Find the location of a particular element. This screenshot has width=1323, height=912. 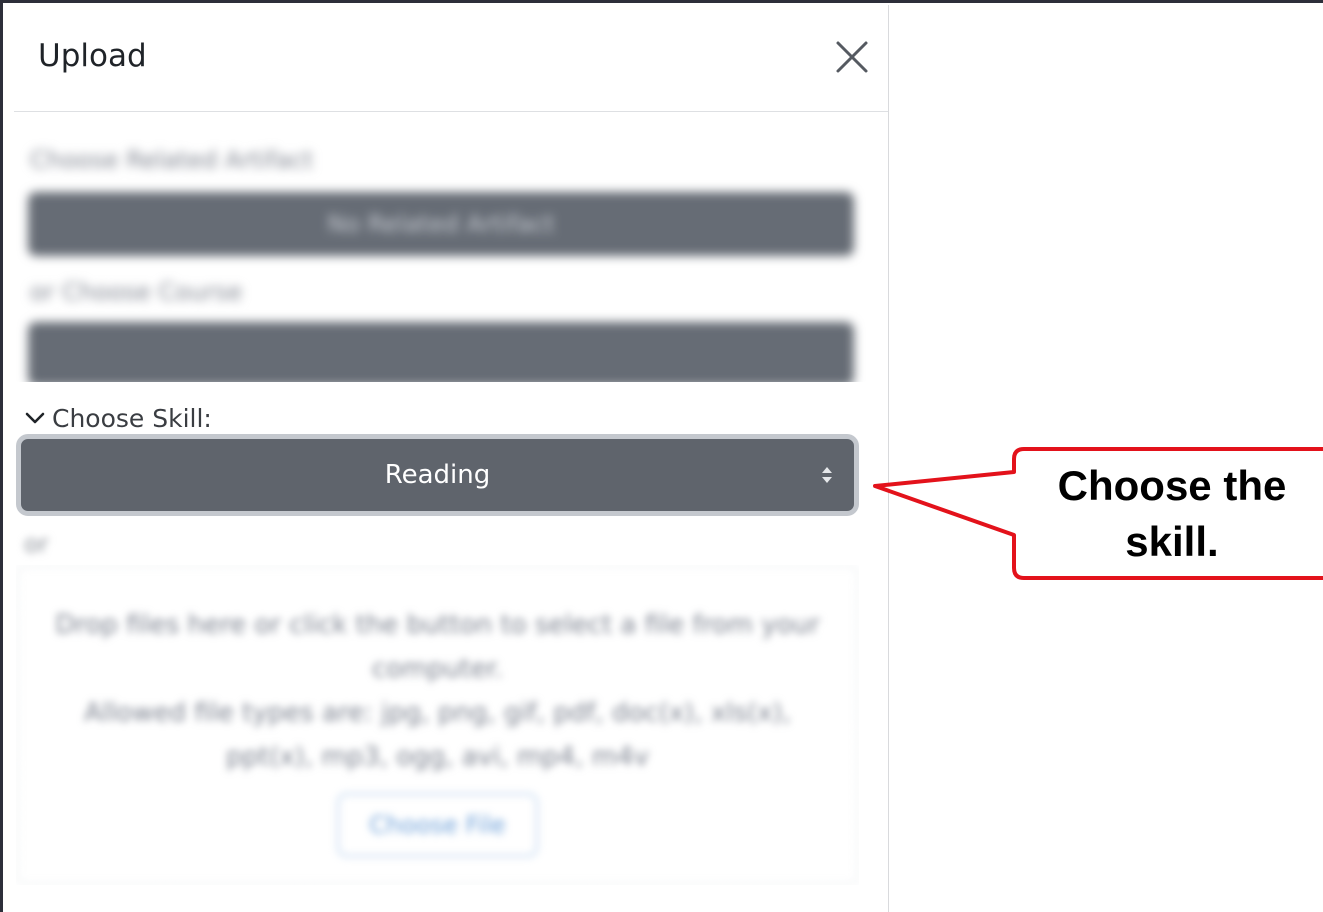

close-button is located at coordinates (852, 57).